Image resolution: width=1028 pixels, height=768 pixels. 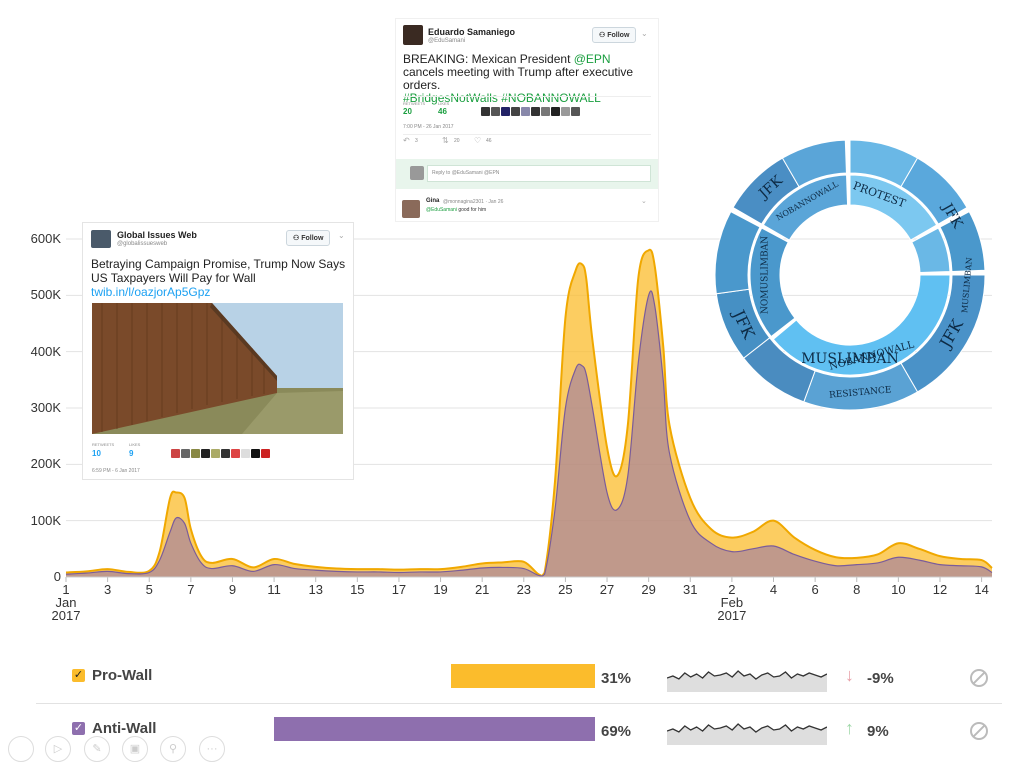 What do you see at coordinates (447, 41) in the screenshot?
I see `tweet-author-handle: @EduSamani` at bounding box center [447, 41].